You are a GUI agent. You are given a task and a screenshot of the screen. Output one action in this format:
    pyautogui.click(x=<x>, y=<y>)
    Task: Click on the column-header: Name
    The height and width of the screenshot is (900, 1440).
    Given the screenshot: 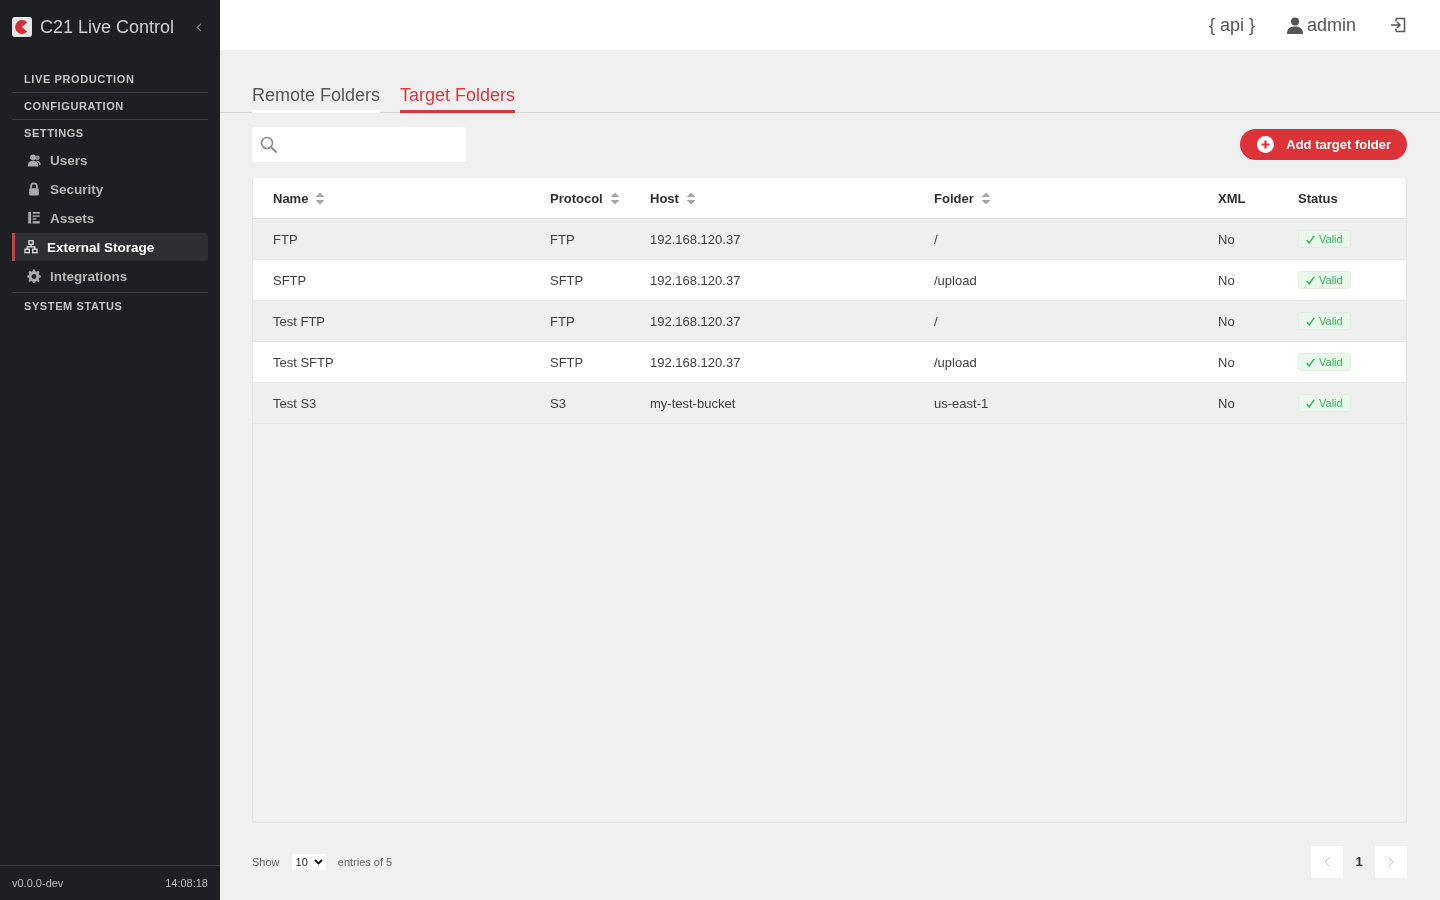 What is the action you would take?
    pyautogui.click(x=291, y=198)
    